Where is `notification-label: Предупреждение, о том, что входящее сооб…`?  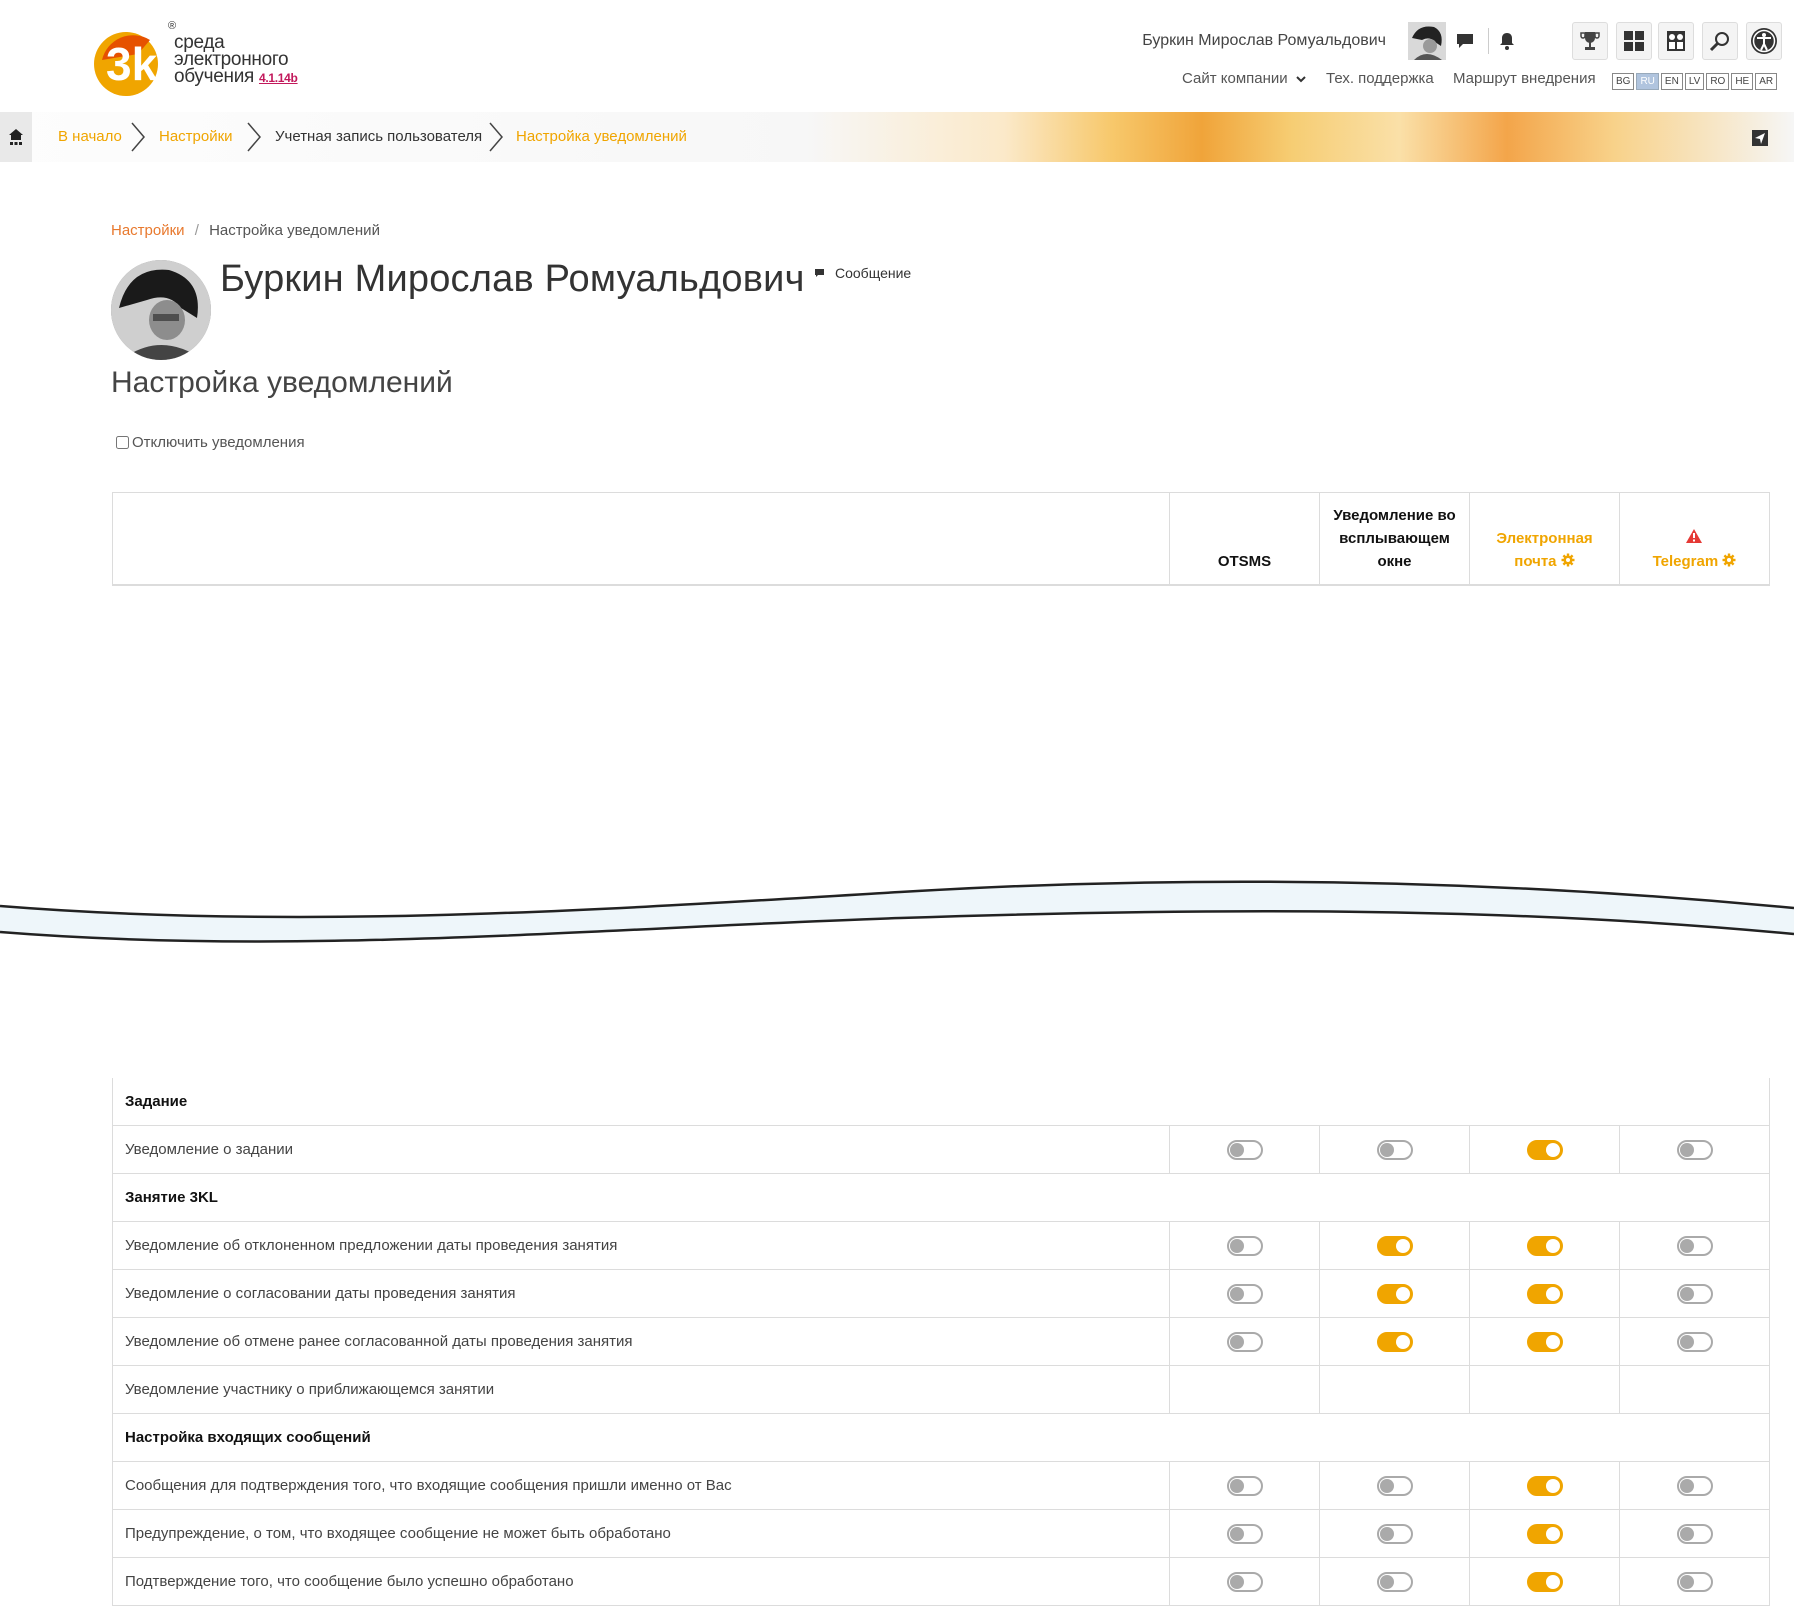 notification-label: Предупреждение, о том, что входящее сооб… is located at coordinates (398, 1533).